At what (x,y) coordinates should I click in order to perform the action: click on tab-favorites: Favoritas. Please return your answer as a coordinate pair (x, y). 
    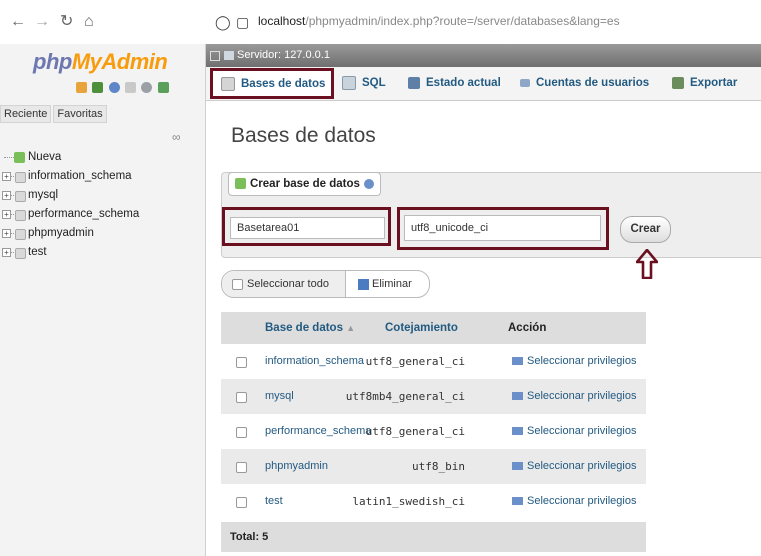
    Looking at the image, I should click on (80, 114).